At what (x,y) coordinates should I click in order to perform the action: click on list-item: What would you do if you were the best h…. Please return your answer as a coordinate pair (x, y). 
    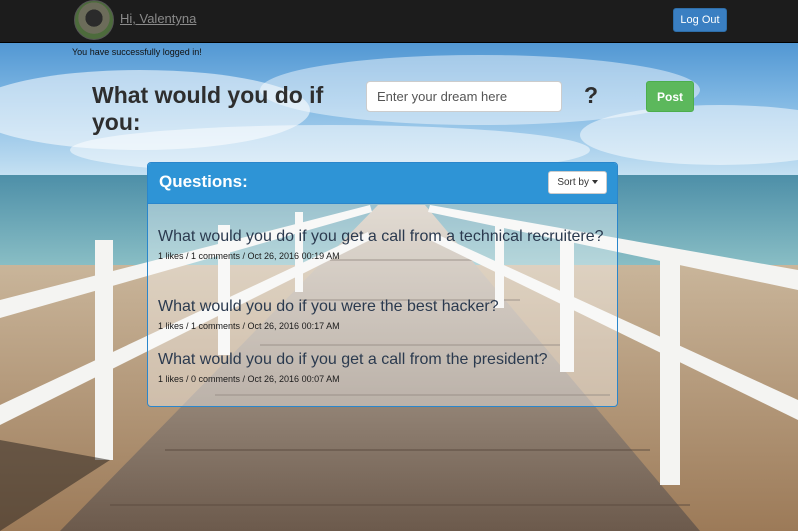
    Looking at the image, I should click on (382, 314).